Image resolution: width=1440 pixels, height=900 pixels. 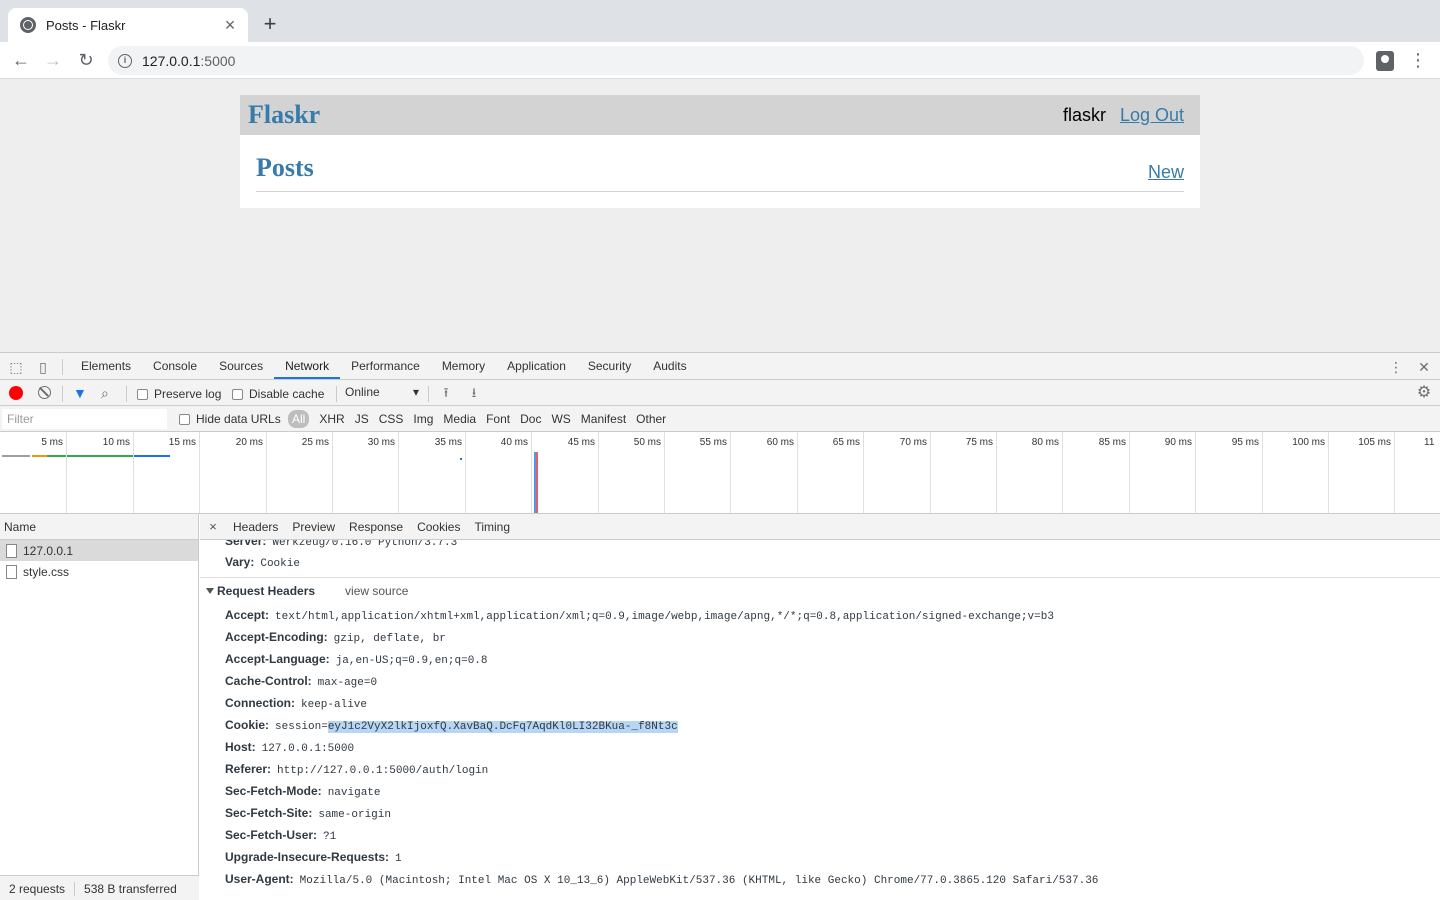 What do you see at coordinates (376, 591) in the screenshot?
I see `view-source-link: view source` at bounding box center [376, 591].